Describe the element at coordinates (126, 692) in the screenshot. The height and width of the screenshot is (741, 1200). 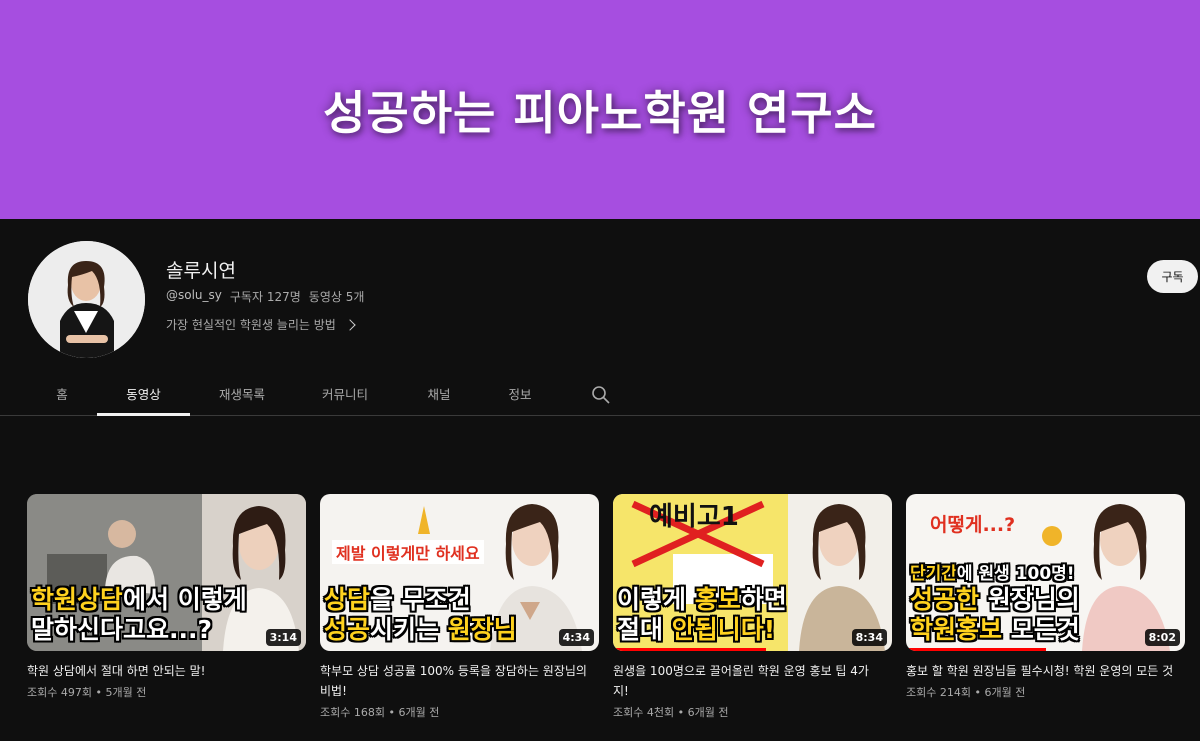
I see `video-age: 5개월 전` at that location.